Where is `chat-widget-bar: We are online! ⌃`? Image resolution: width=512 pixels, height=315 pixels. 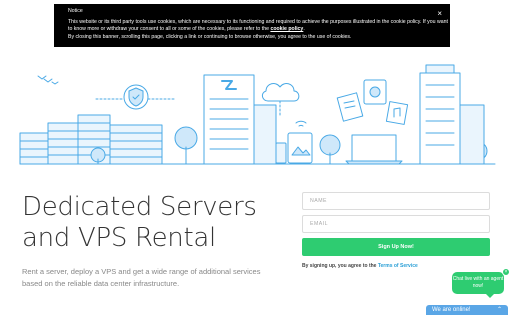
chat-widget-bar: We are online! ⌃ is located at coordinates (467, 310).